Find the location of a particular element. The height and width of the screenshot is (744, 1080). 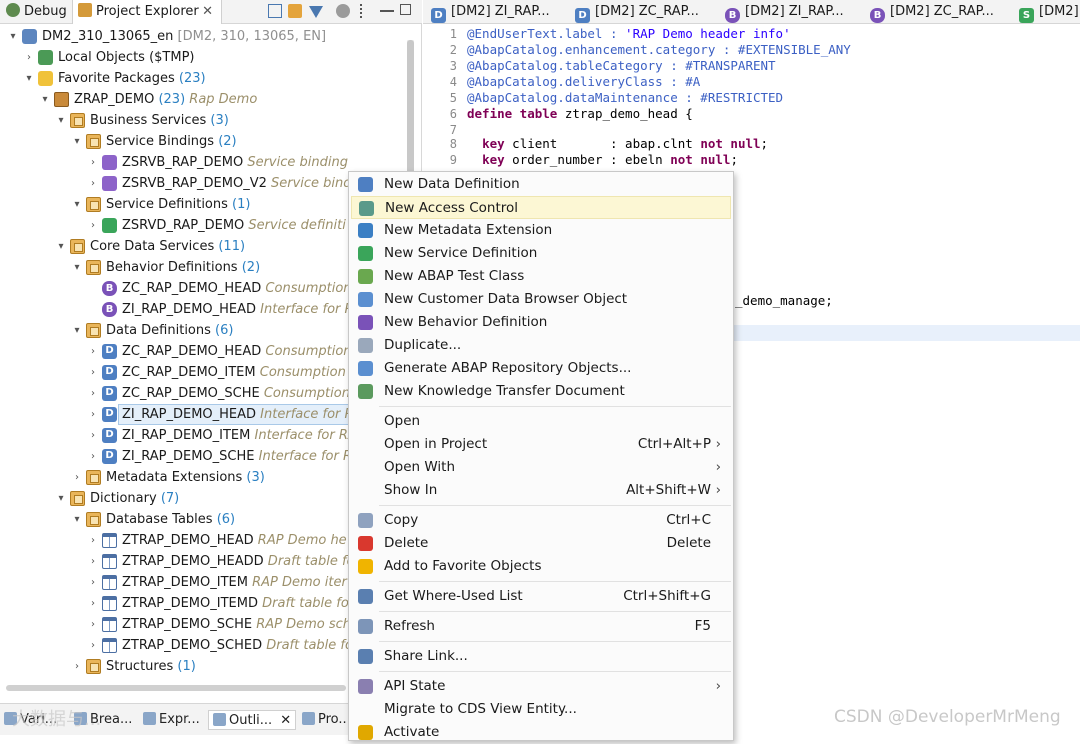

api-state-icon is located at coordinates (365, 686).